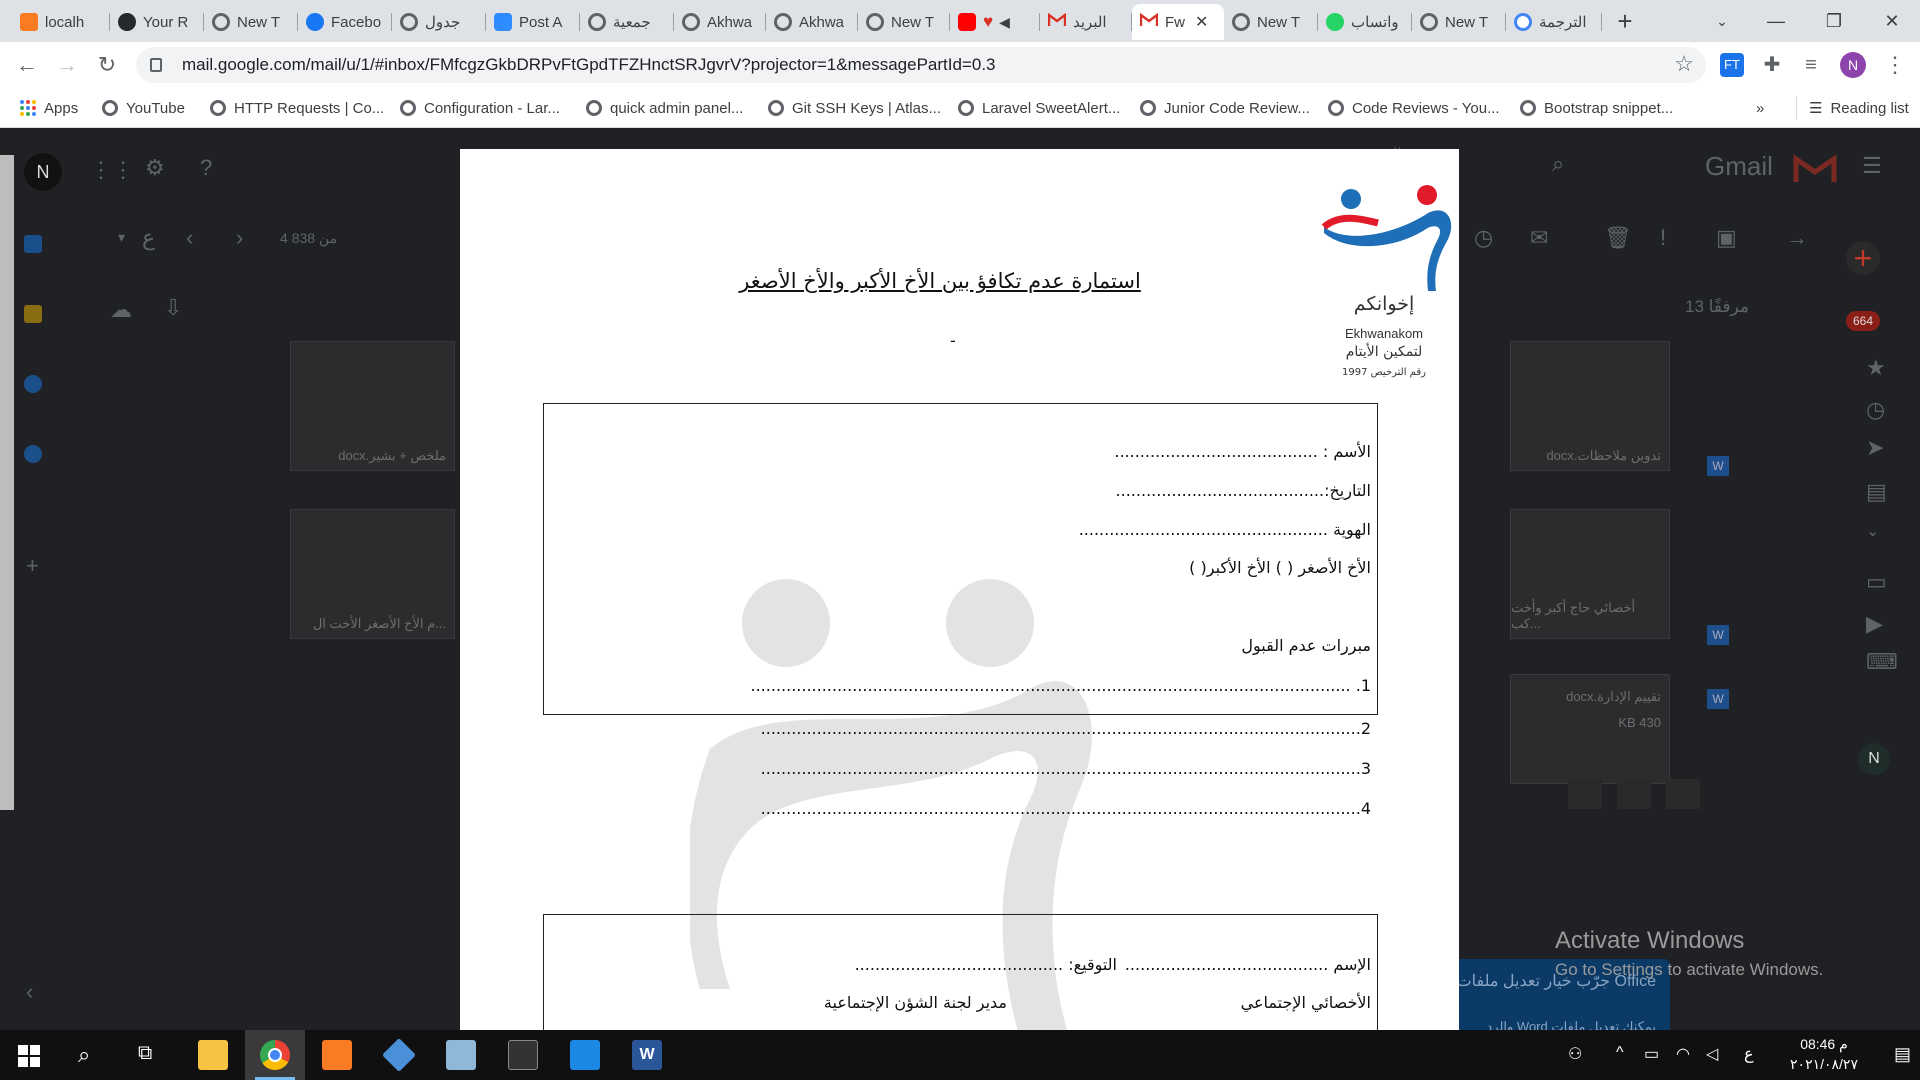 The image size is (1920, 1080). What do you see at coordinates (1872, 166) in the screenshot?
I see `menu-icon: ☰` at bounding box center [1872, 166].